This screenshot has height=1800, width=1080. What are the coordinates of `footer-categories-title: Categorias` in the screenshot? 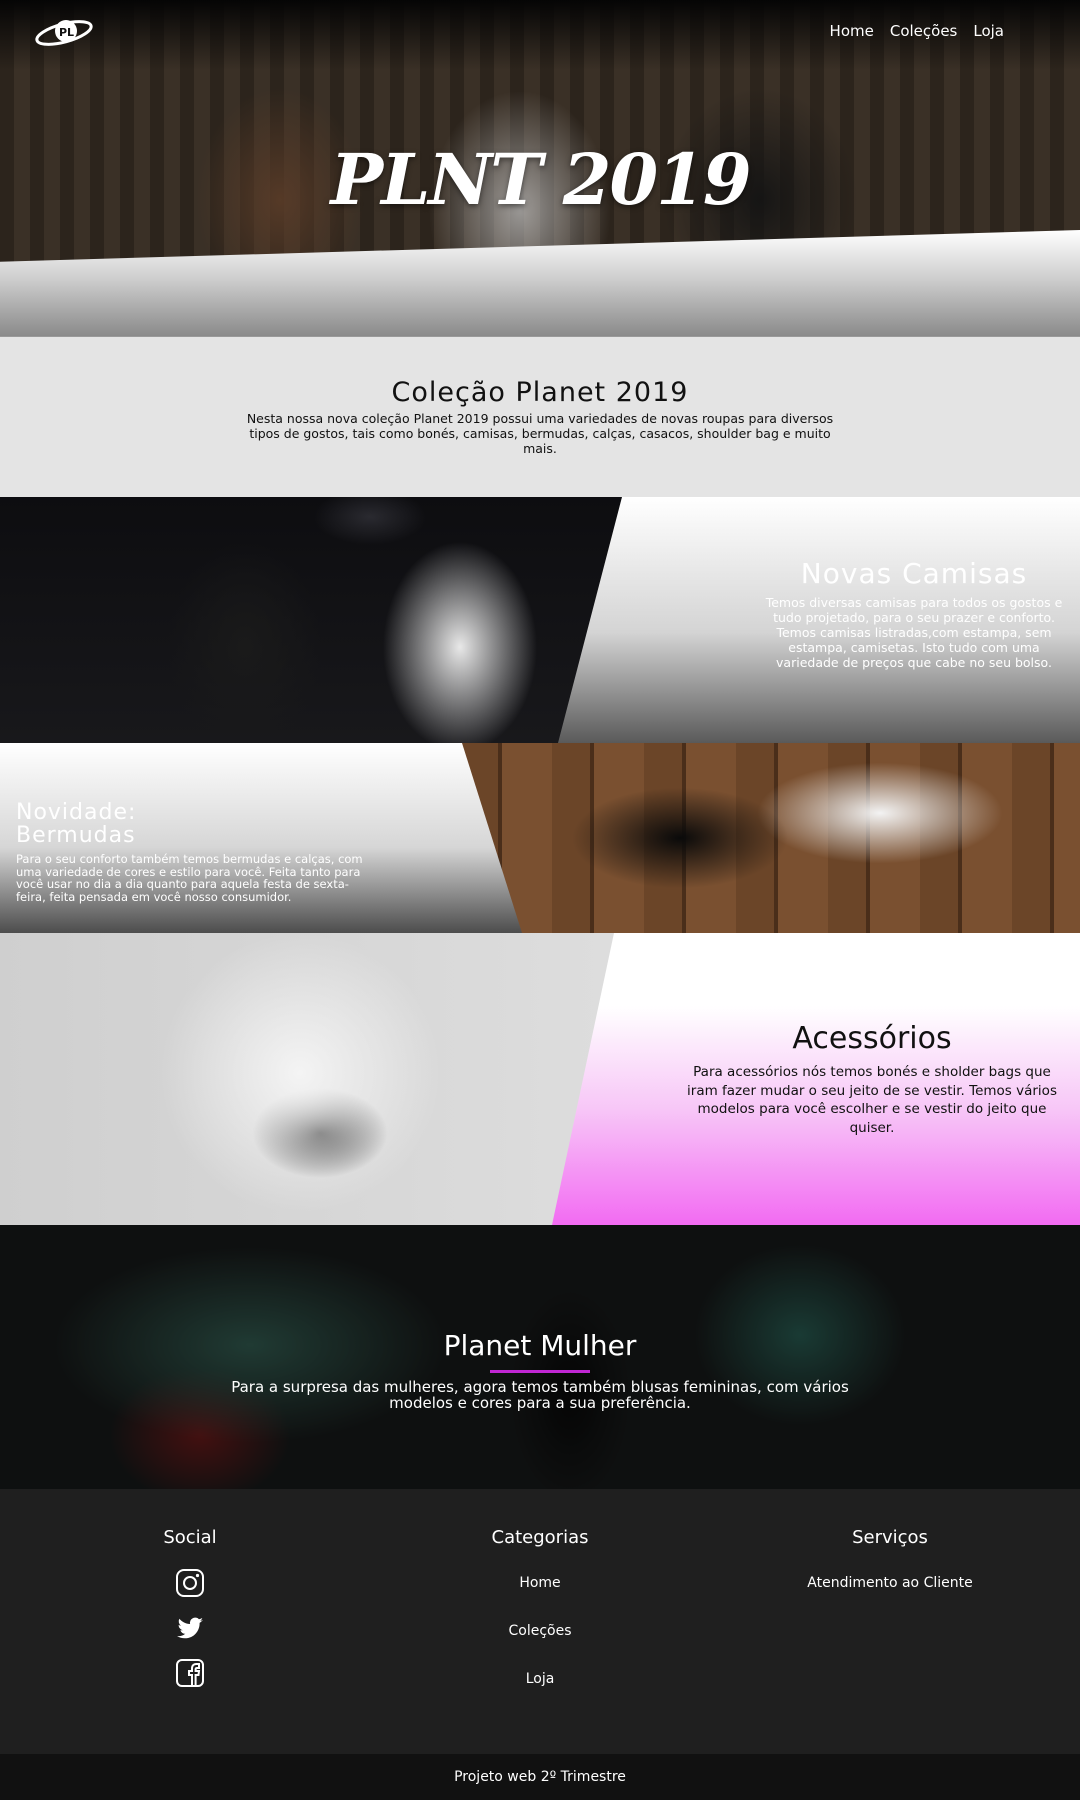 It's located at (540, 1537).